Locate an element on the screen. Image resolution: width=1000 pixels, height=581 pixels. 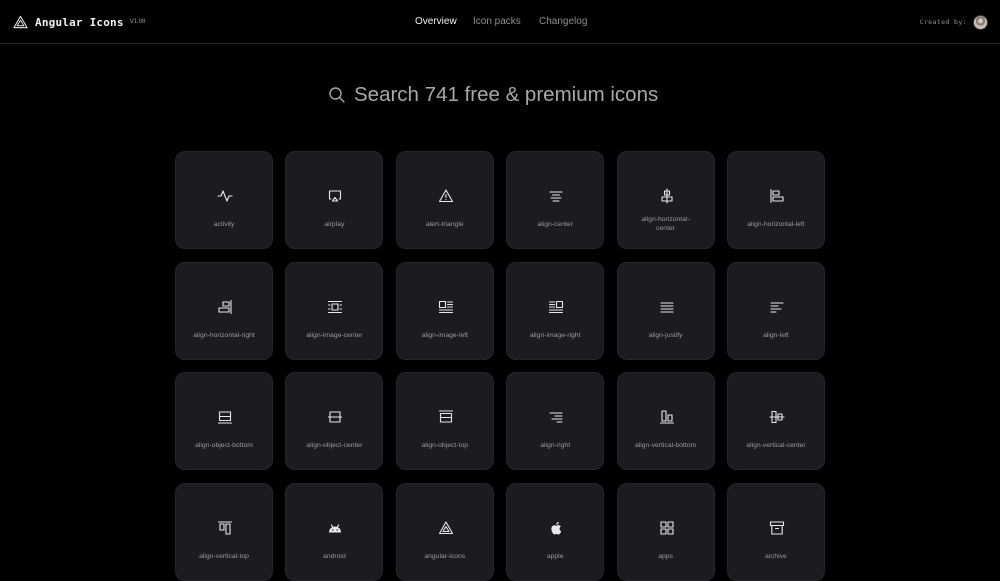
icon-card-label: archive is located at coordinates (775, 556).